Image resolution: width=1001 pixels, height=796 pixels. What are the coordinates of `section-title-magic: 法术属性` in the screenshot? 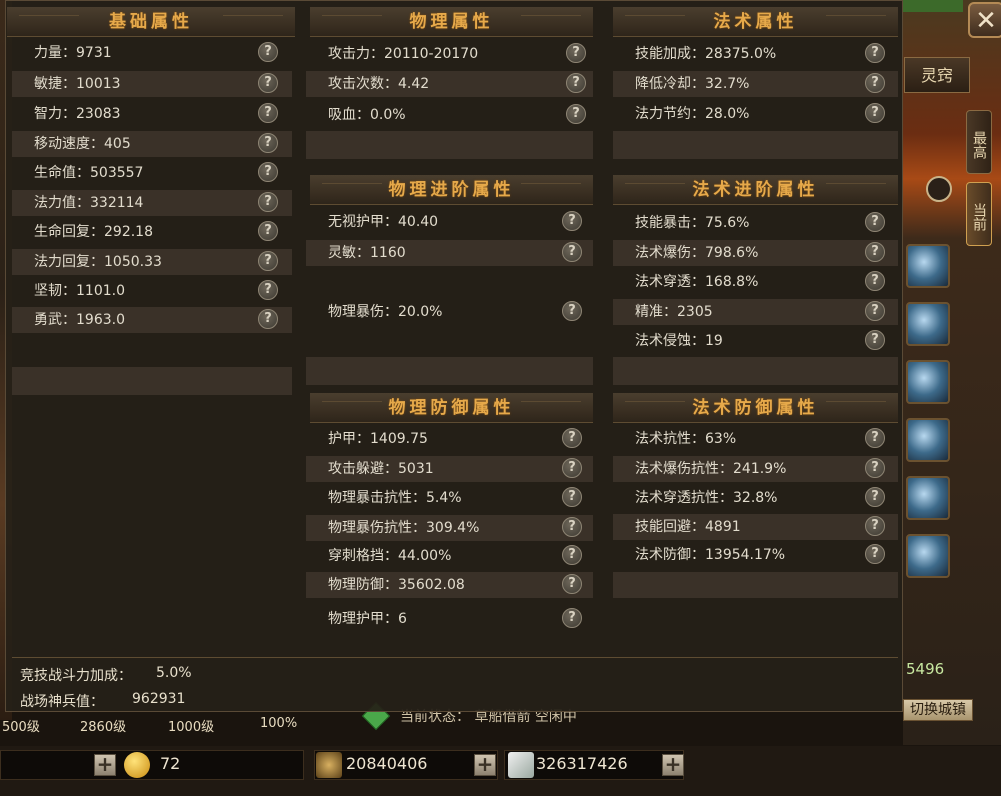 It's located at (755, 22).